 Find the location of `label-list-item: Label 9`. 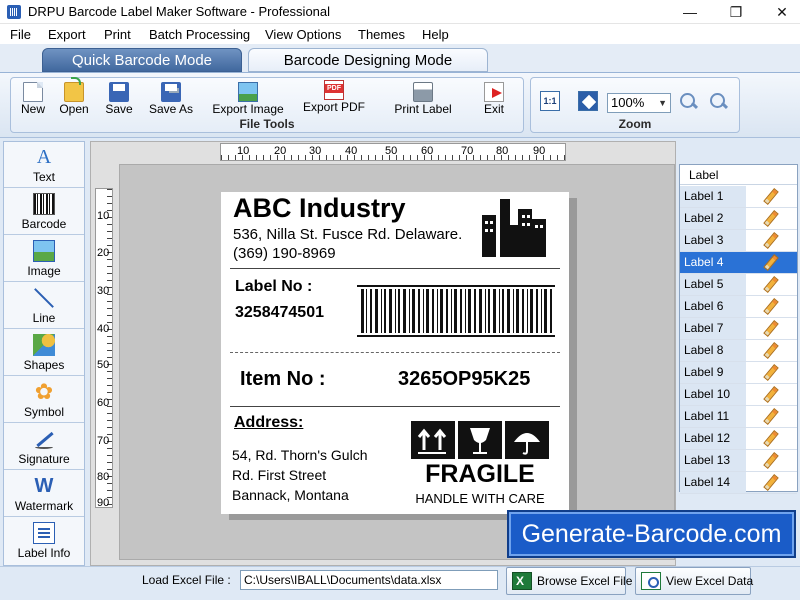

label-list-item: Label 9 is located at coordinates (738, 373).